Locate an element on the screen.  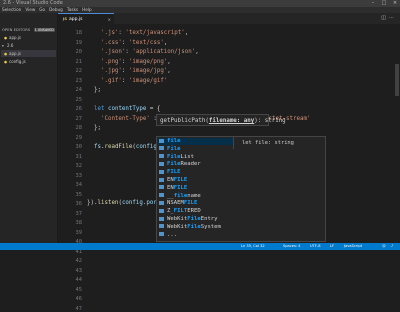
line-number: 21 is located at coordinates (79, 61).